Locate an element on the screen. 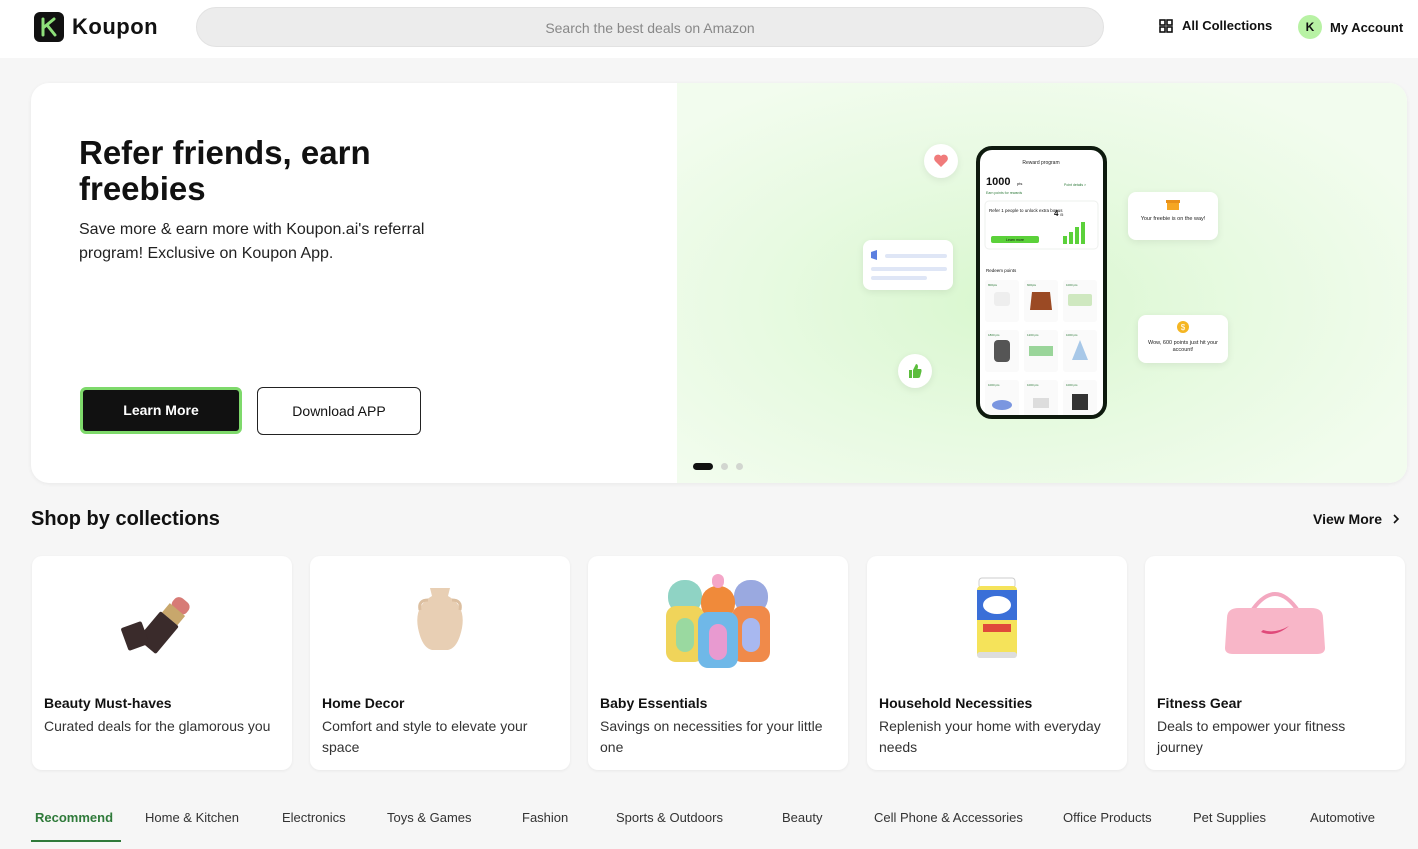 Image resolution: width=1418 pixels, height=849 pixels. points-text: Wow, 600 points just hit your account! is located at coordinates (1183, 346).